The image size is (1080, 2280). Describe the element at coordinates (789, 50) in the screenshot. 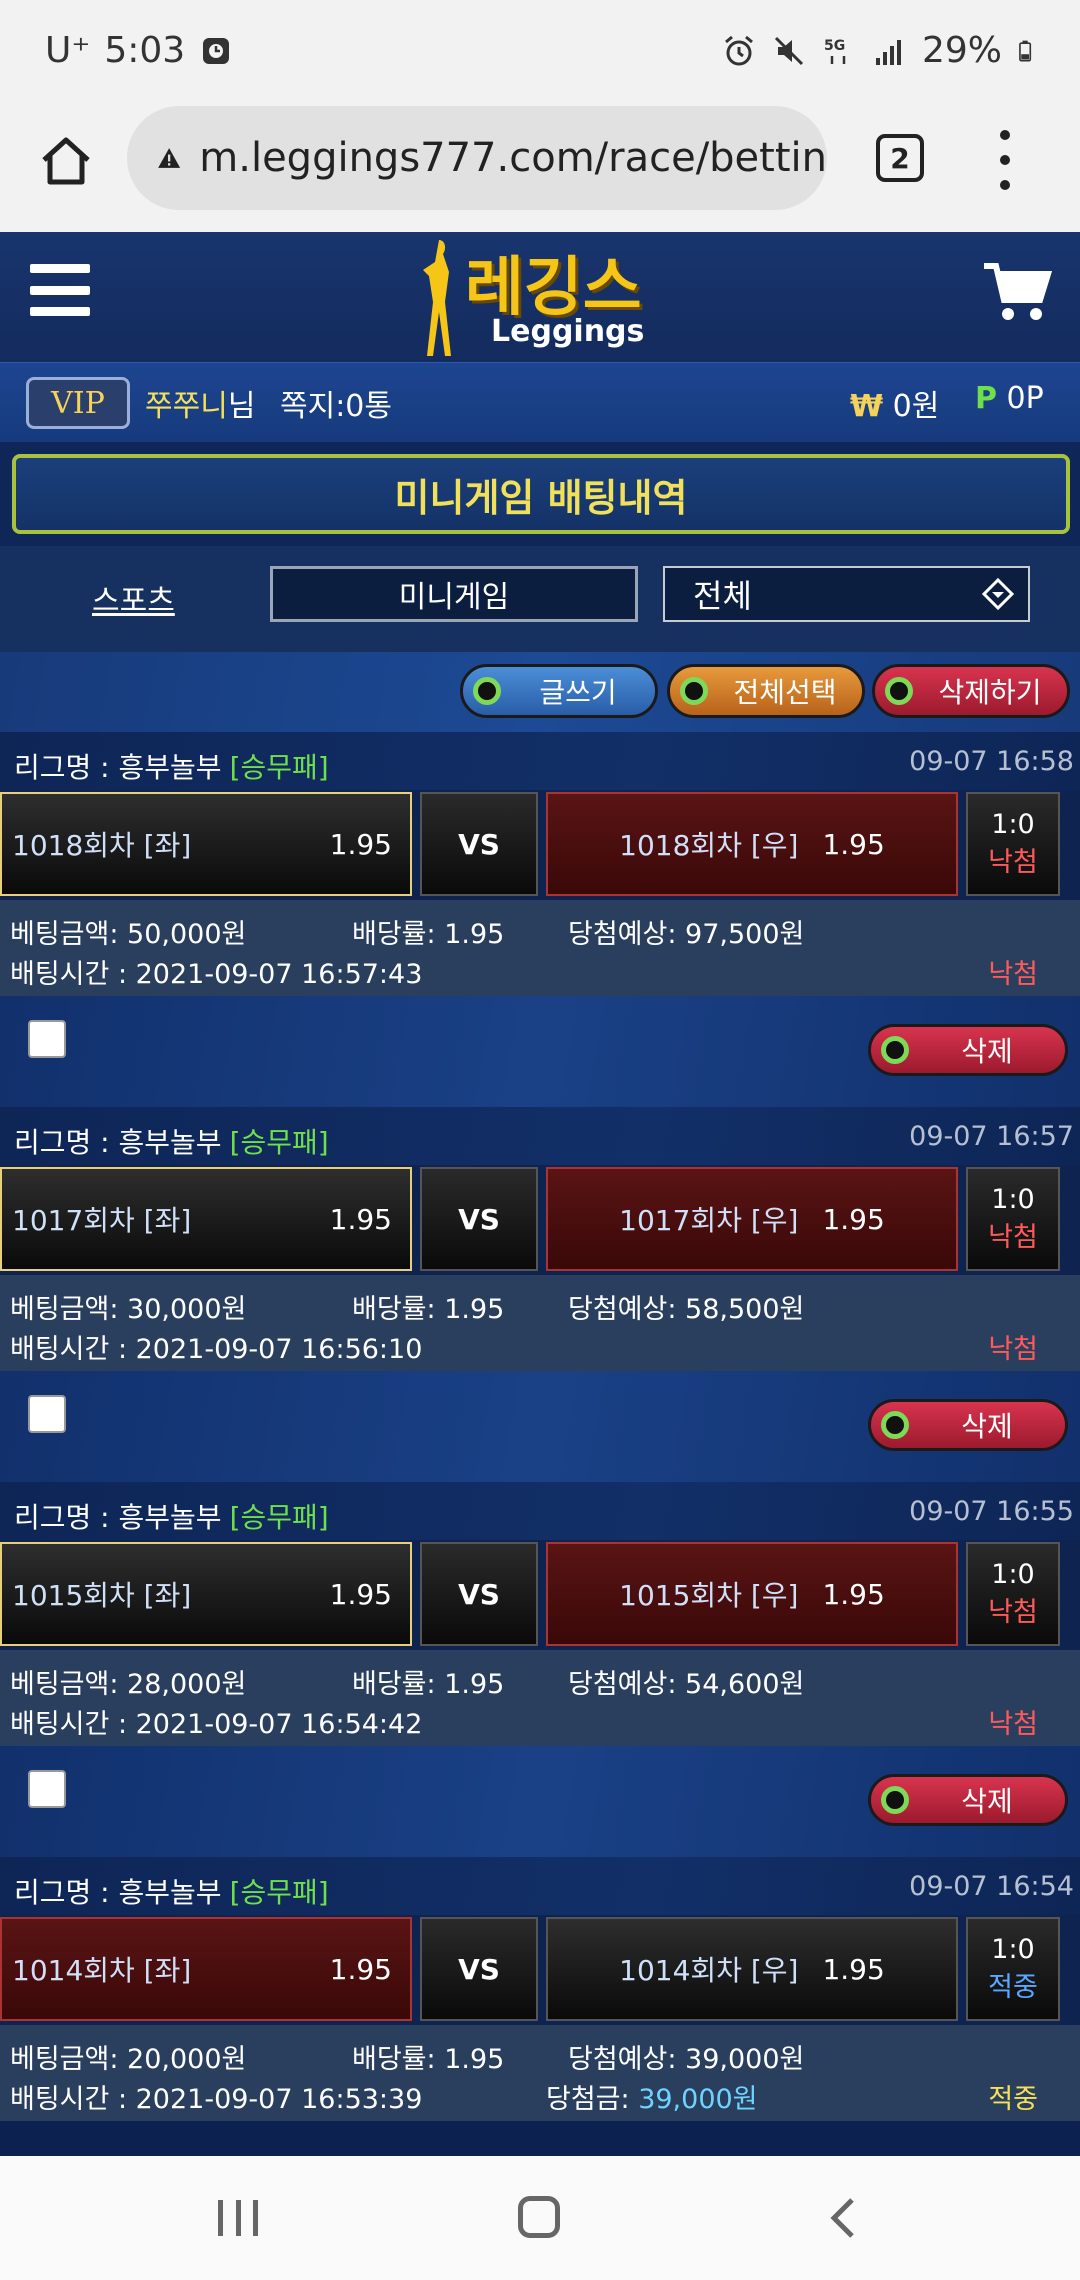

I see `mute-icon` at that location.